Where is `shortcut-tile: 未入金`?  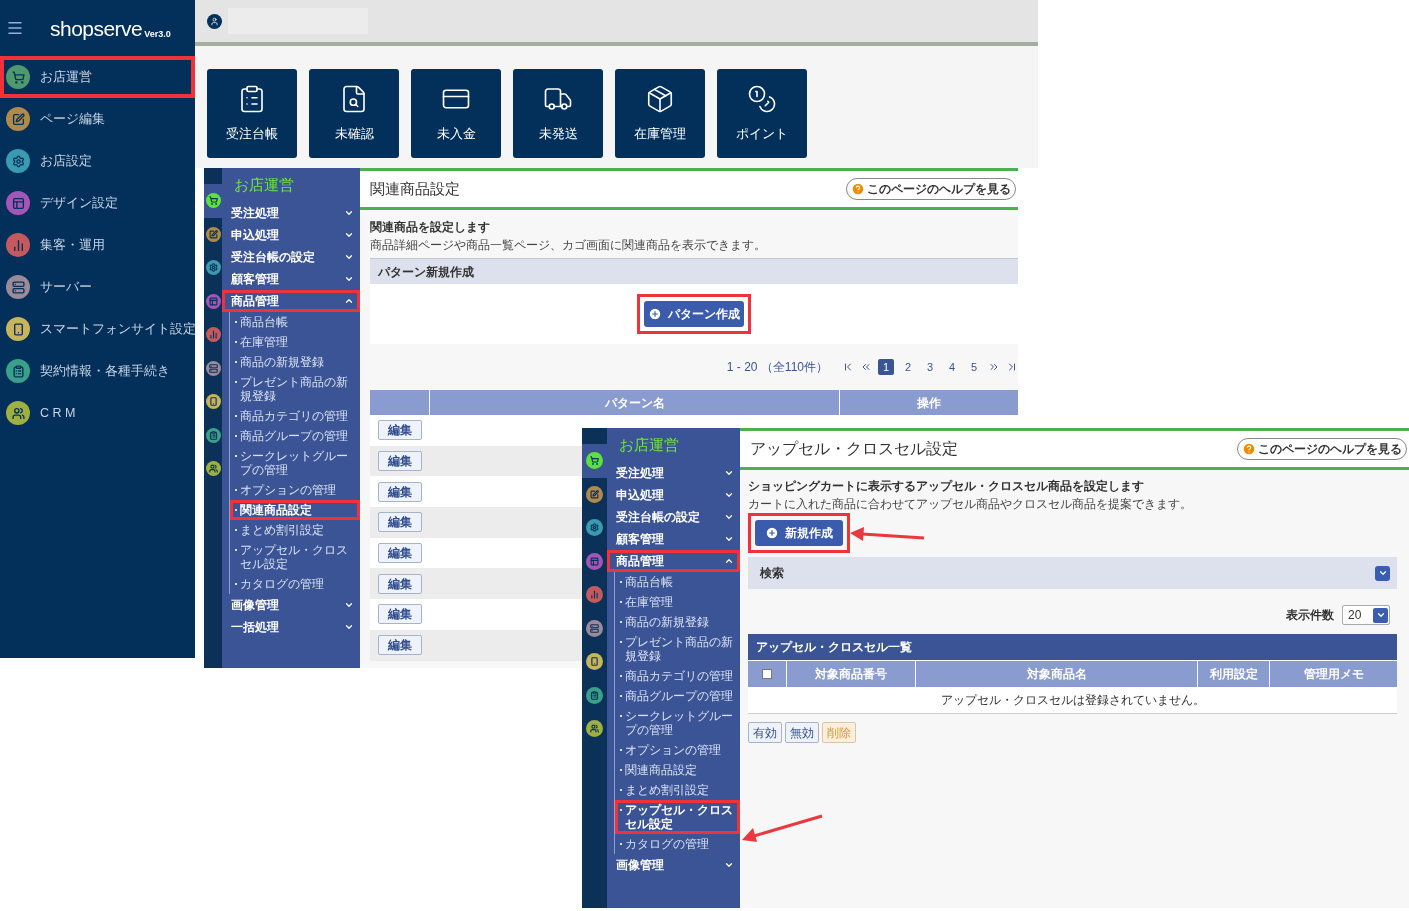 shortcut-tile: 未入金 is located at coordinates (456, 113).